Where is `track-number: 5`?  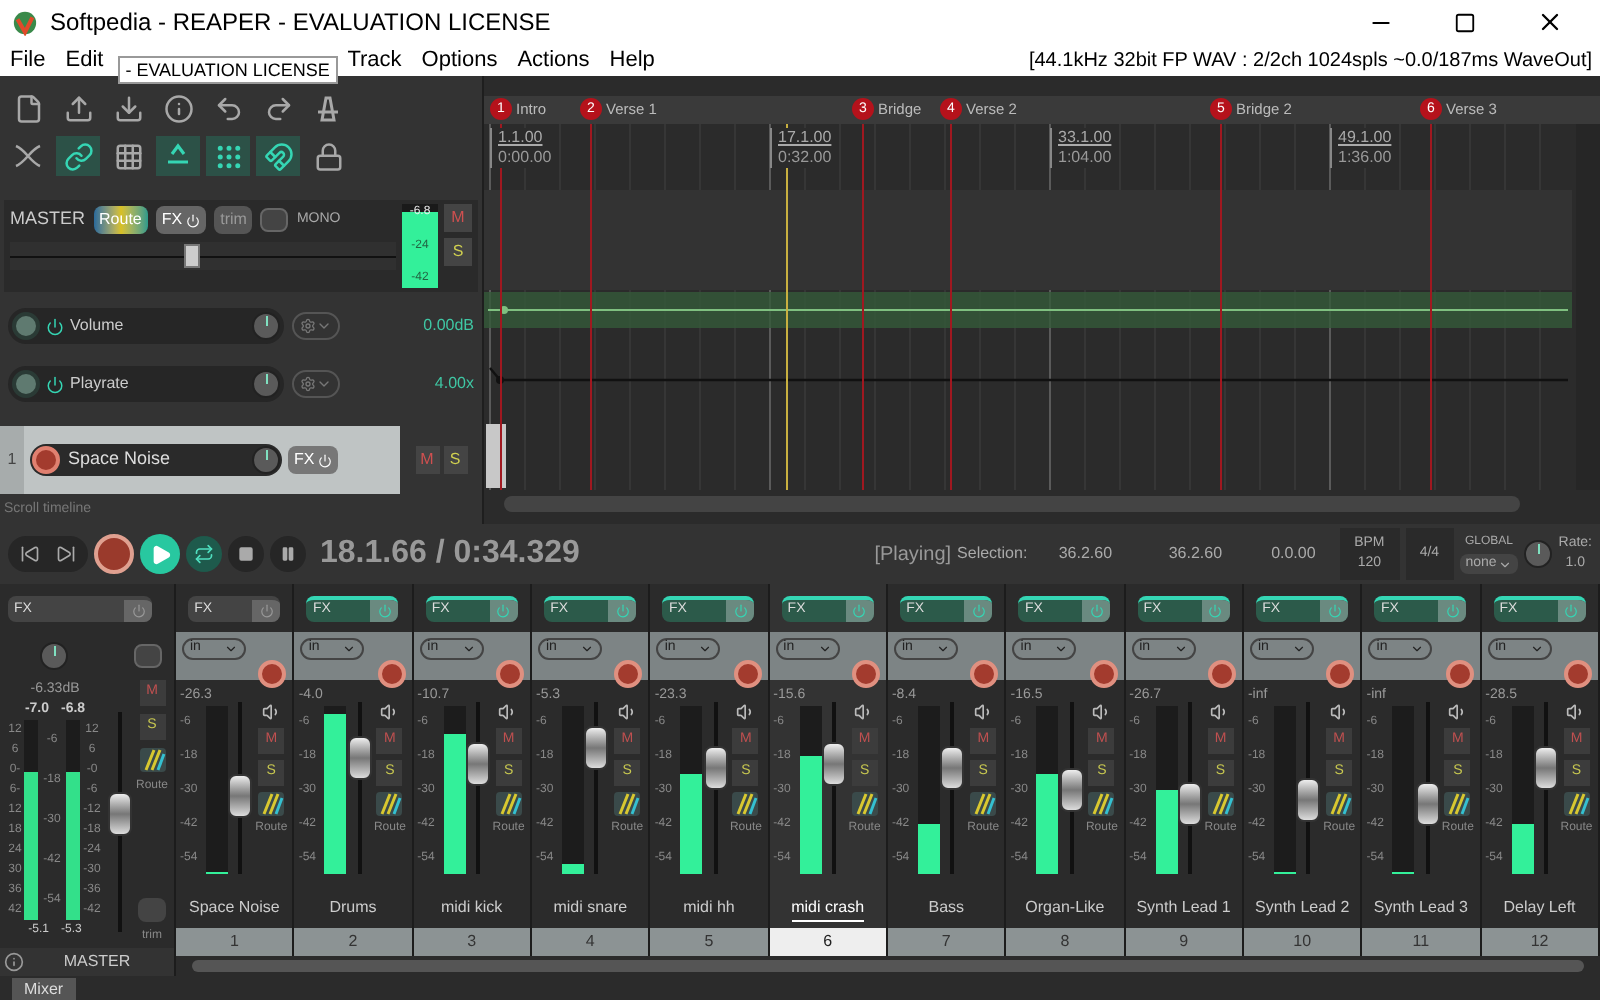
track-number: 5 is located at coordinates (709, 942).